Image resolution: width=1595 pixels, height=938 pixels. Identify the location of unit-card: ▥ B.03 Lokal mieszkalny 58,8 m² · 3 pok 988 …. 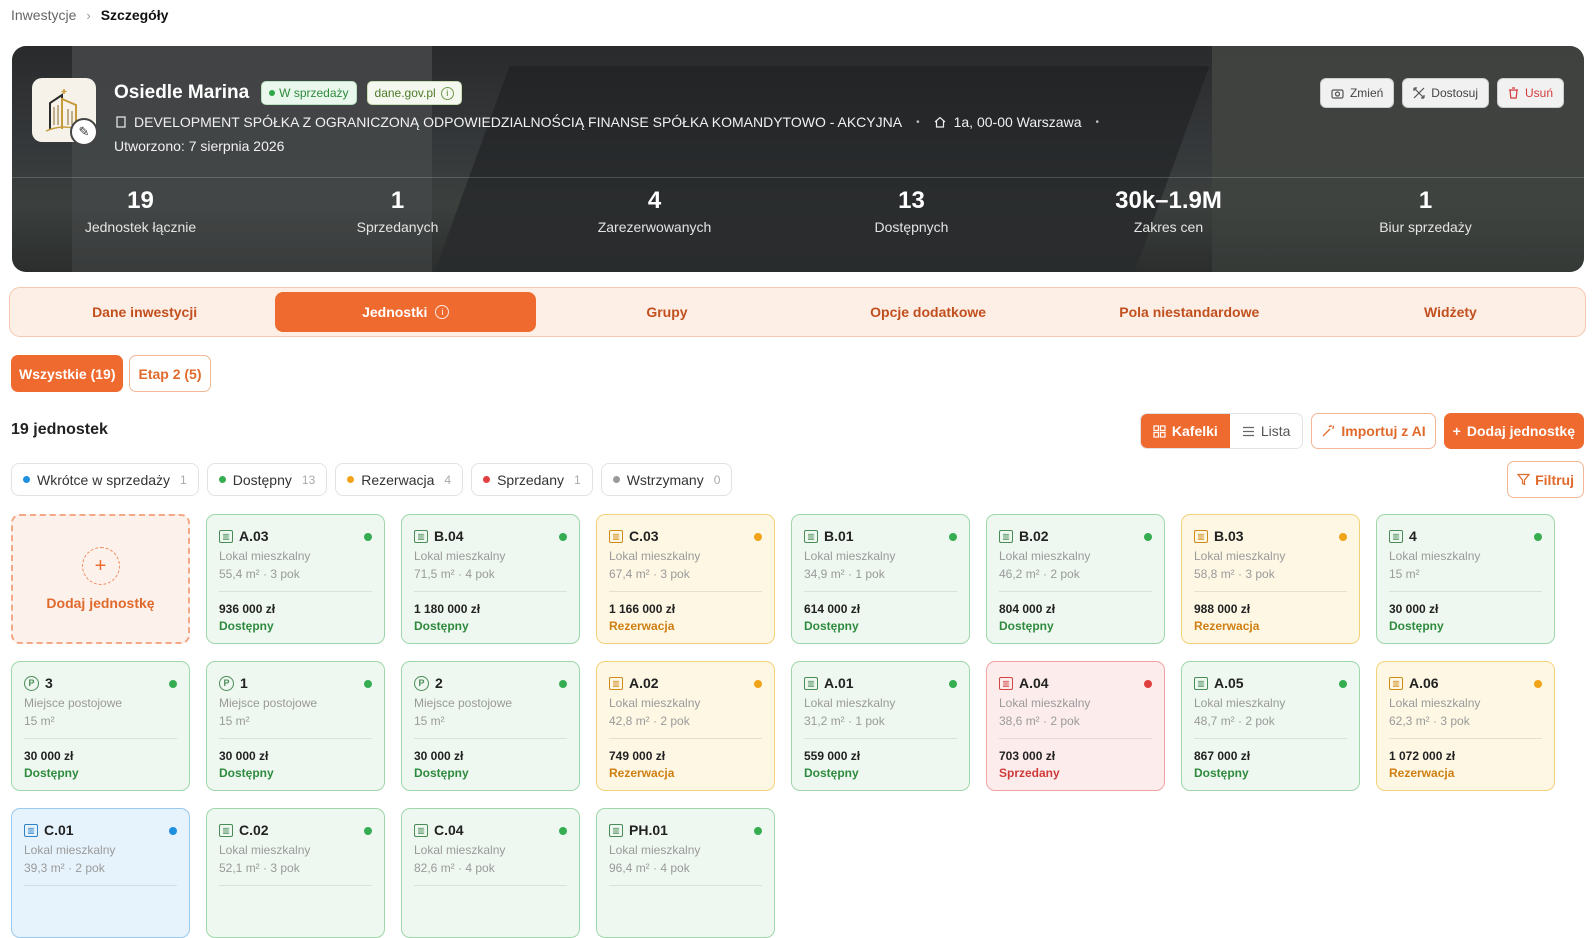
(1270, 579).